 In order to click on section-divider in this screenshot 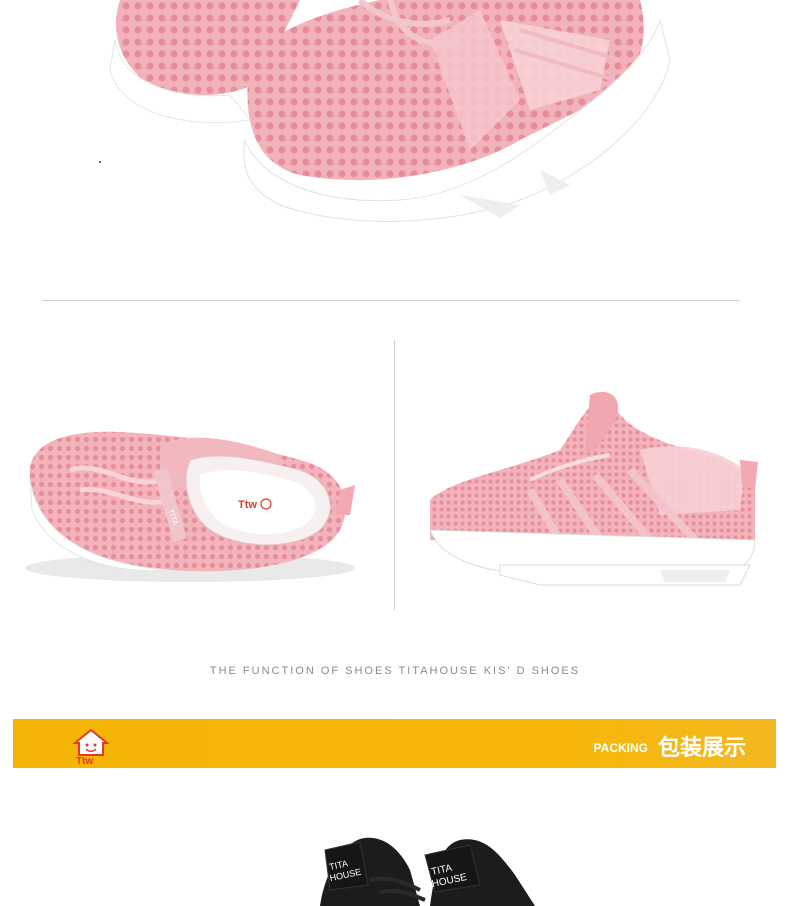, I will do `click(391, 300)`.